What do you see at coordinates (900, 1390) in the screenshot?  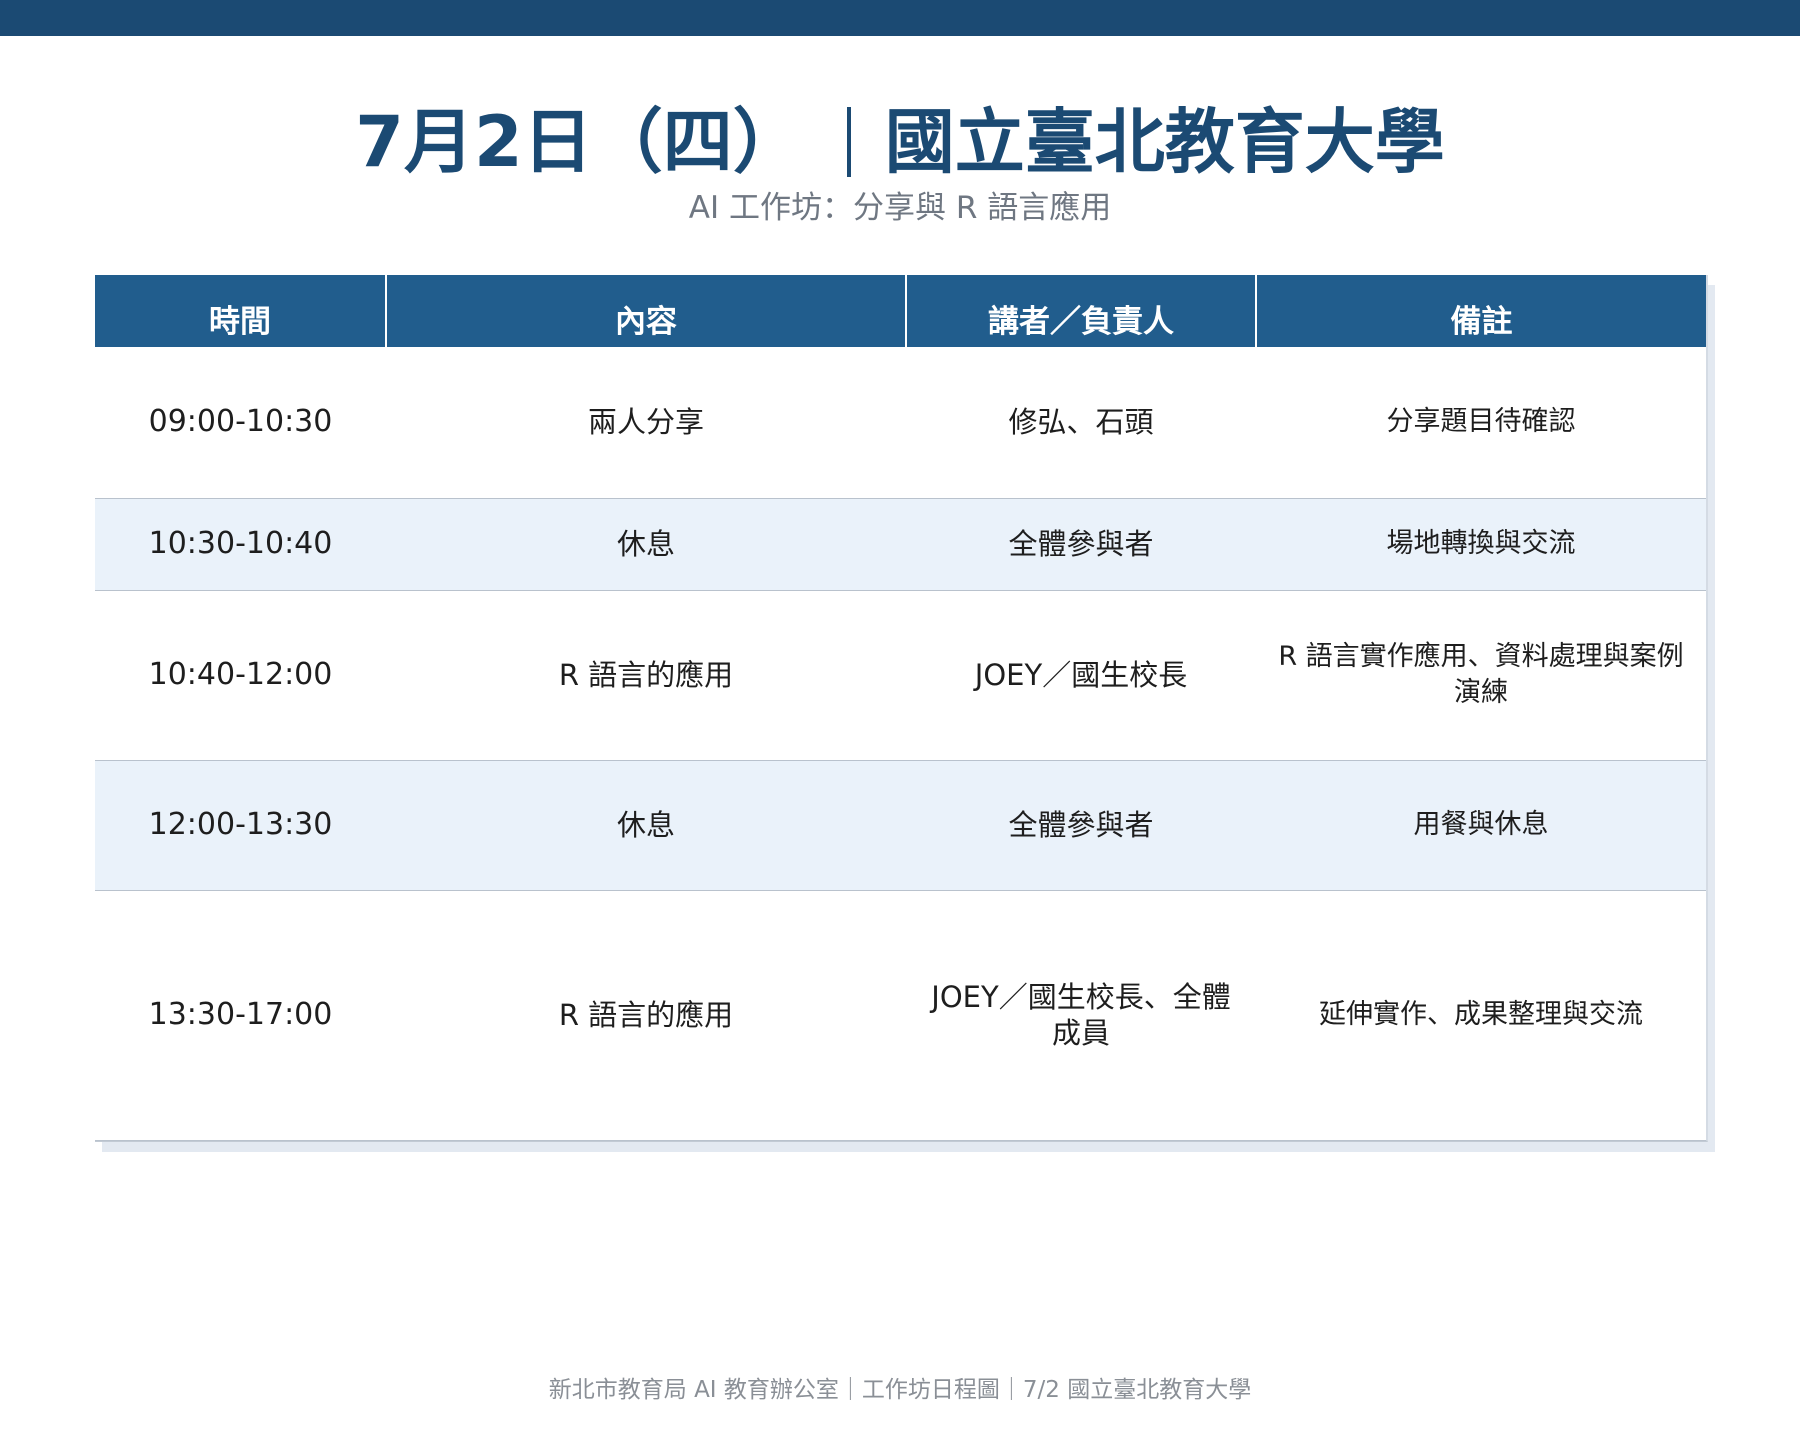 I see `page-footer: 新北市教育局 AI 教育辦公室｜工作坊日程圖｜7/2 國立臺北教育大學` at bounding box center [900, 1390].